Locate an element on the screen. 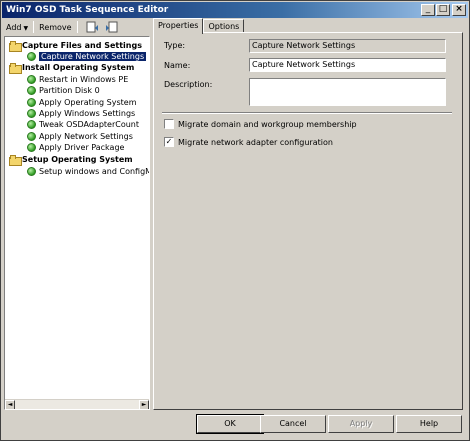 Image resolution: width=470 pixels, height=441 pixels. tree-group-install-os: Install Operating System is located at coordinates (72, 68).